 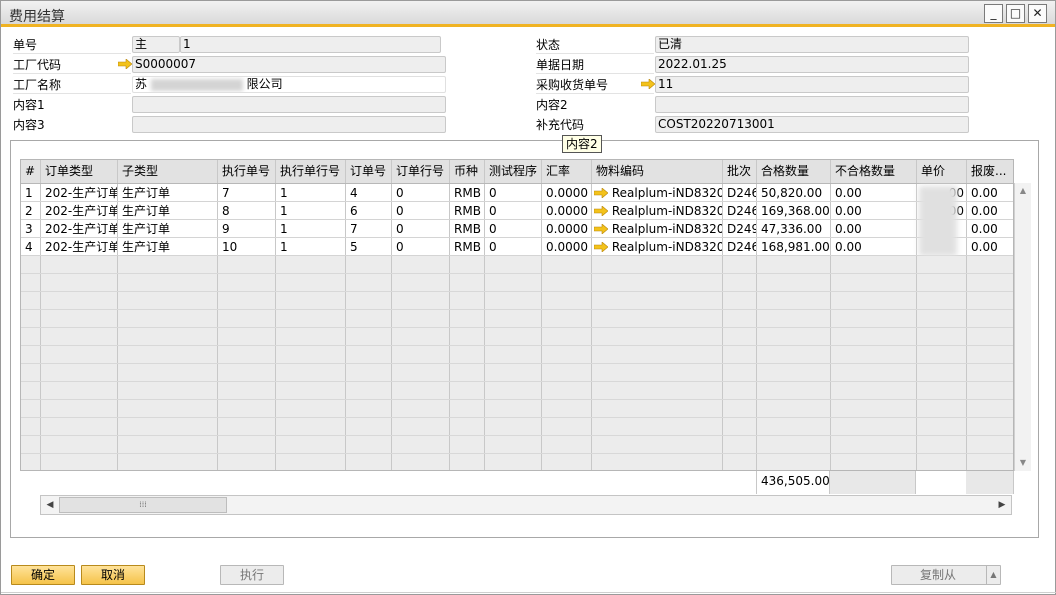 I want to click on batch-cell: D249, so click(x=740, y=228).